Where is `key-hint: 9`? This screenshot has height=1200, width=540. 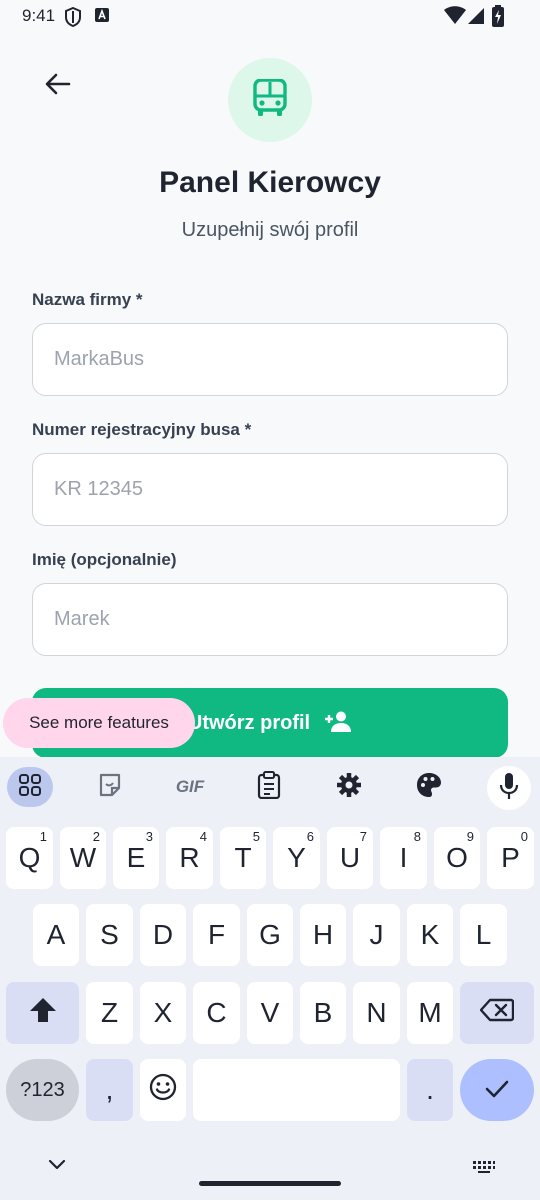 key-hint: 9 is located at coordinates (470, 836).